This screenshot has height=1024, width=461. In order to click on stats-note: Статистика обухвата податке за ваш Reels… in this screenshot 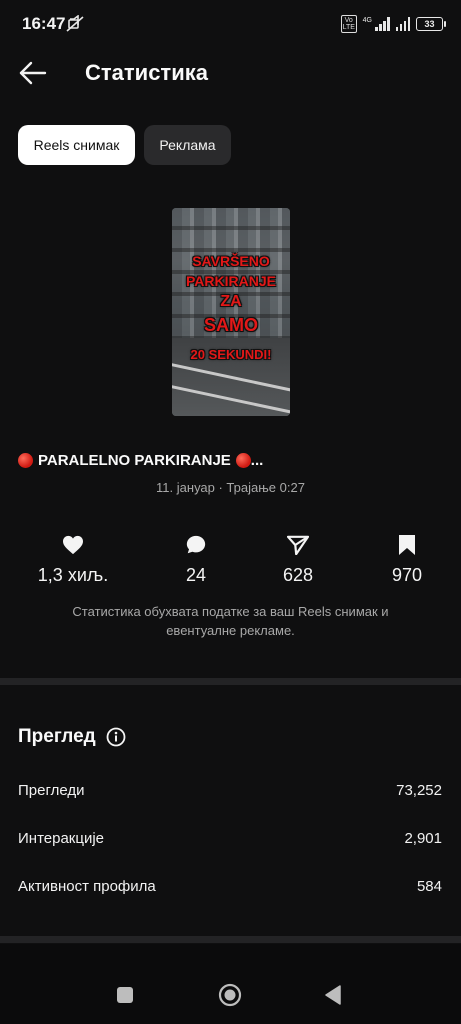, I will do `click(230, 621)`.